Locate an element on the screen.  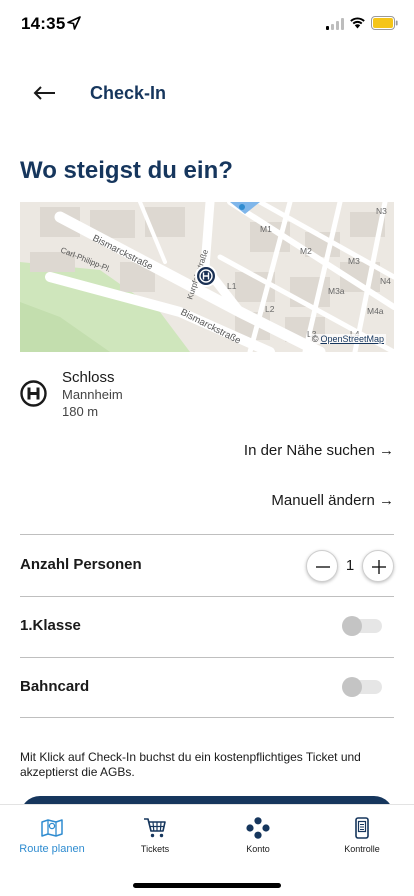
arrow-left-icon is located at coordinates (44, 93).